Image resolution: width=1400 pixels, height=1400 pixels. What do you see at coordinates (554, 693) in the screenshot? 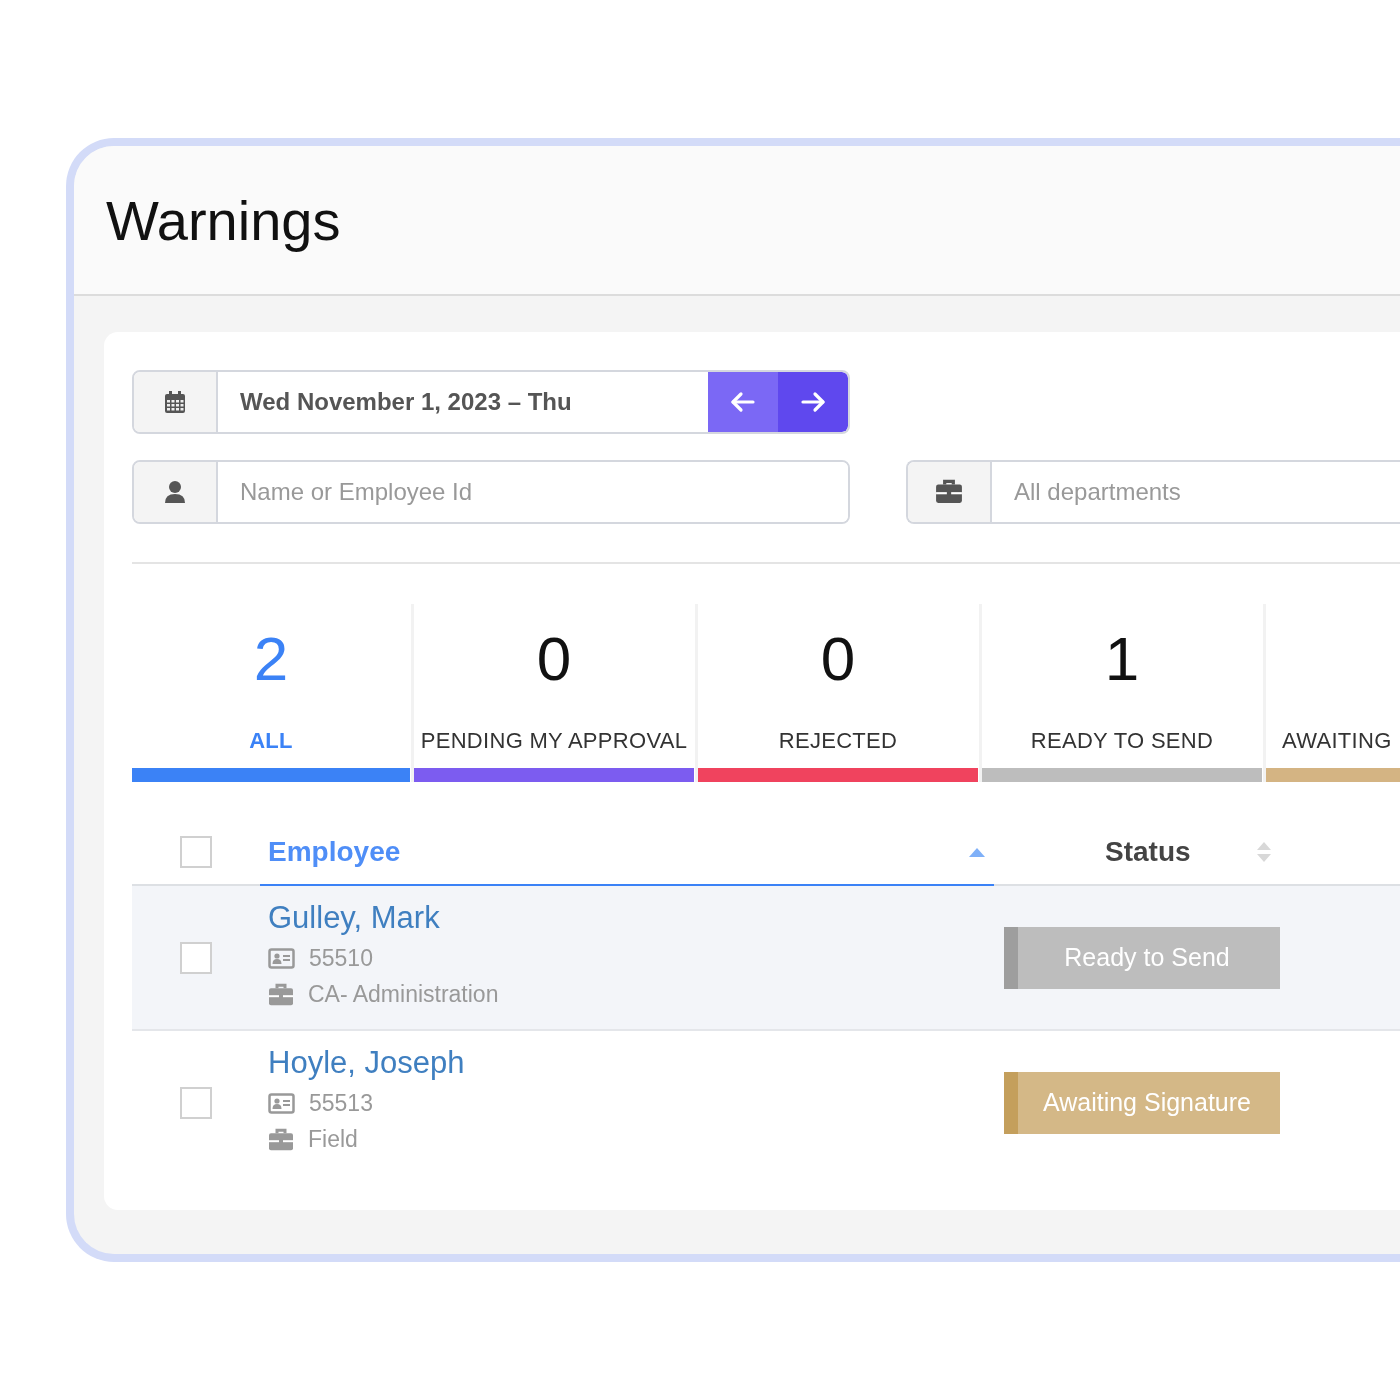
I see `status-tab: 0 PENDING MY APPROVAL` at bounding box center [554, 693].